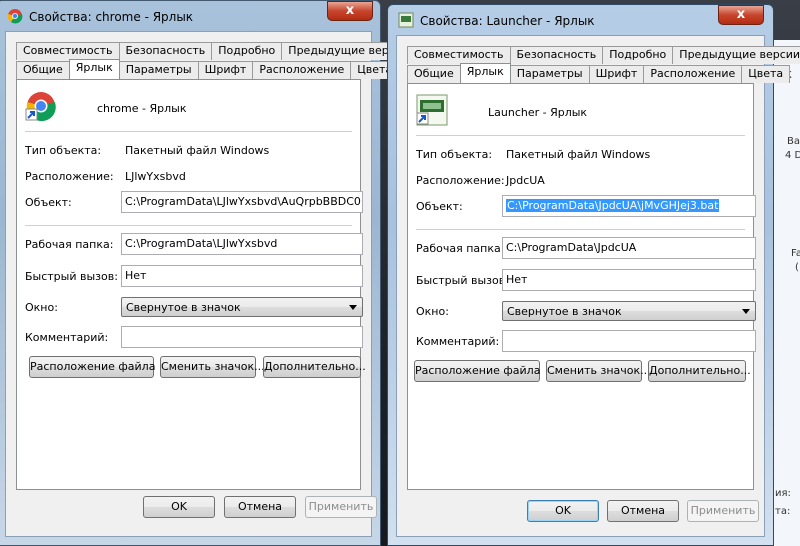 This screenshot has width=800, height=546. Describe the element at coordinates (142, 108) in the screenshot. I see `shortcut-name: chrome - Ярлык` at that location.